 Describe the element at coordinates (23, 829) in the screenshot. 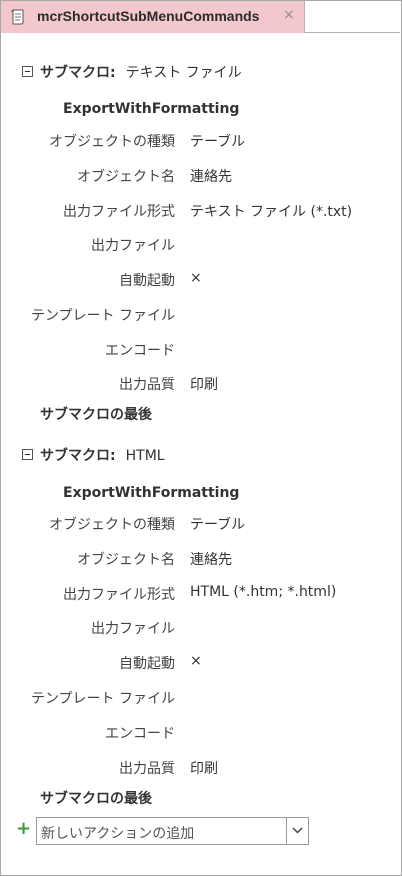

I see `add-icon: +` at that location.